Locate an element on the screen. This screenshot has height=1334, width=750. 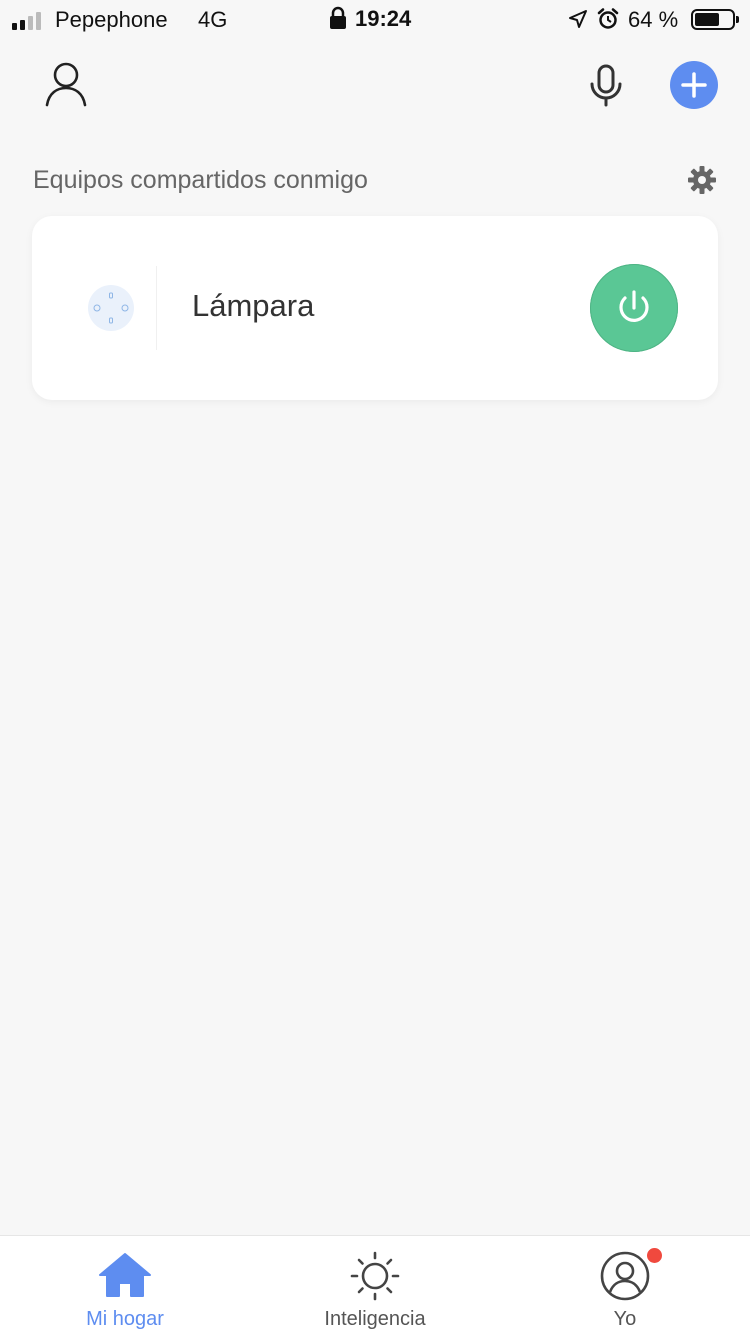
plus-icon is located at coordinates (694, 85).